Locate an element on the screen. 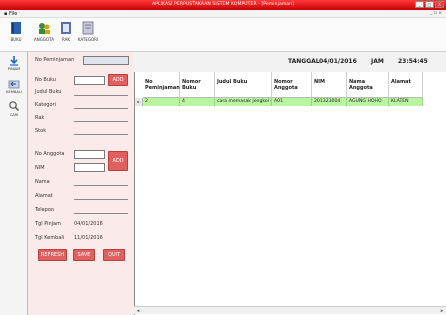 The height and width of the screenshot is (315, 446). column-header-no-peminjaman: No Peminjaman is located at coordinates (161, 85).